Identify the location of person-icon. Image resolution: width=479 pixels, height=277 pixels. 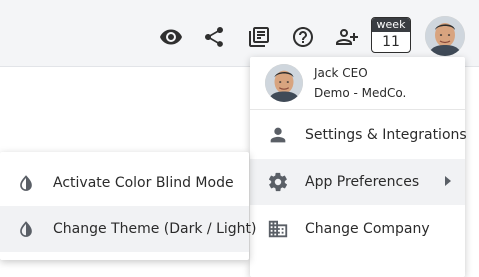
(278, 135).